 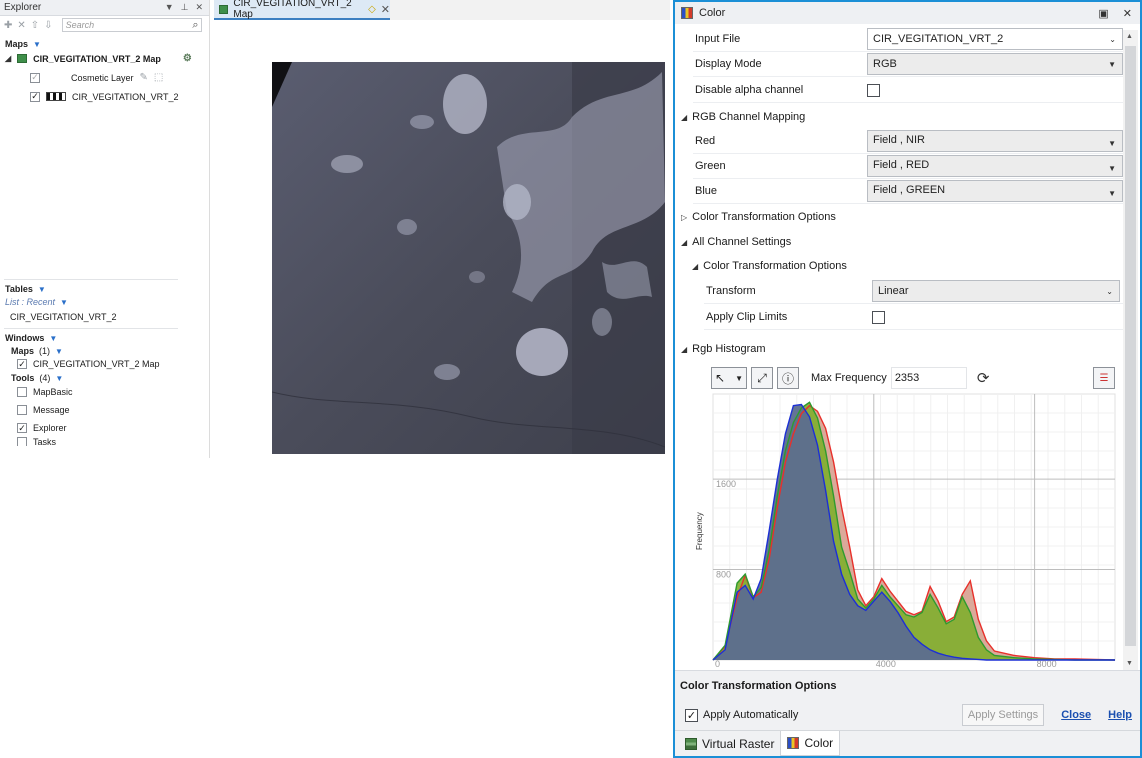 What do you see at coordinates (769, 266) in the screenshot?
I see `sub-transform-header: ◢ Color Transformation Options` at bounding box center [769, 266].